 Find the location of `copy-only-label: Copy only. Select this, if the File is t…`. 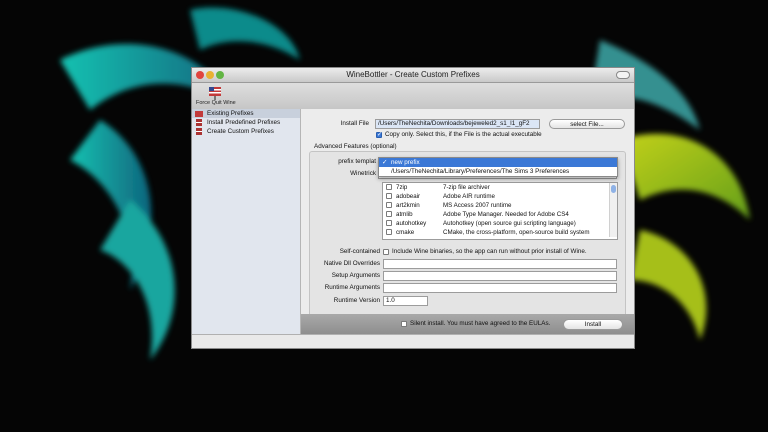

copy-only-label: Copy only. Select this, if the File is t… is located at coordinates (463, 134).